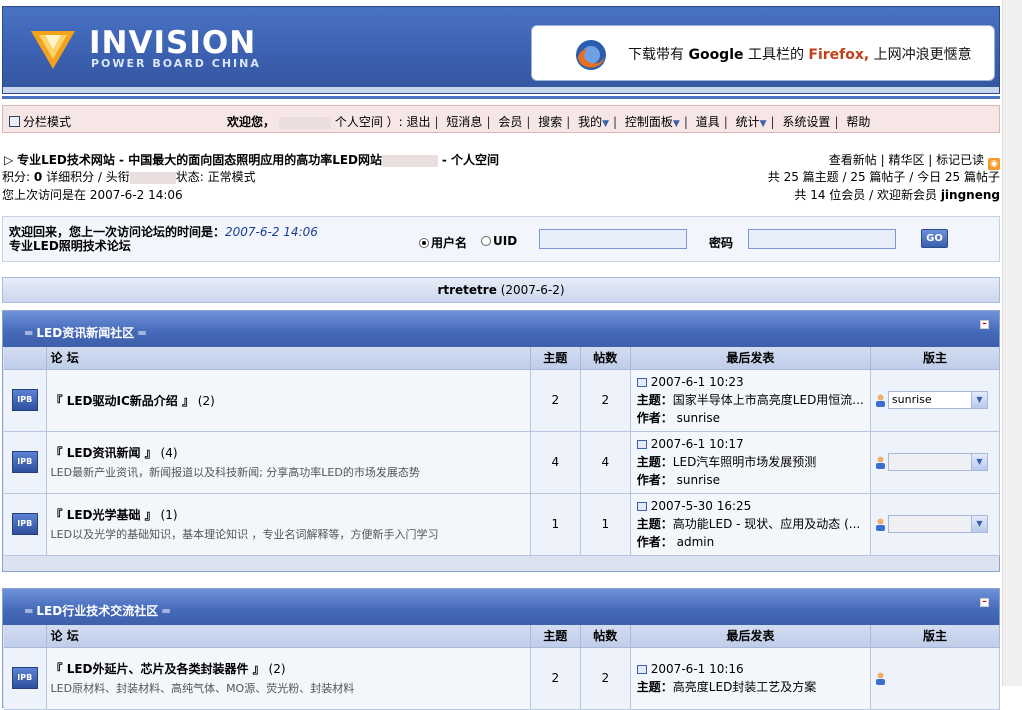 This screenshot has width=1022, height=710. I want to click on personal-space-link: 个人空间 ）:, so click(369, 122).